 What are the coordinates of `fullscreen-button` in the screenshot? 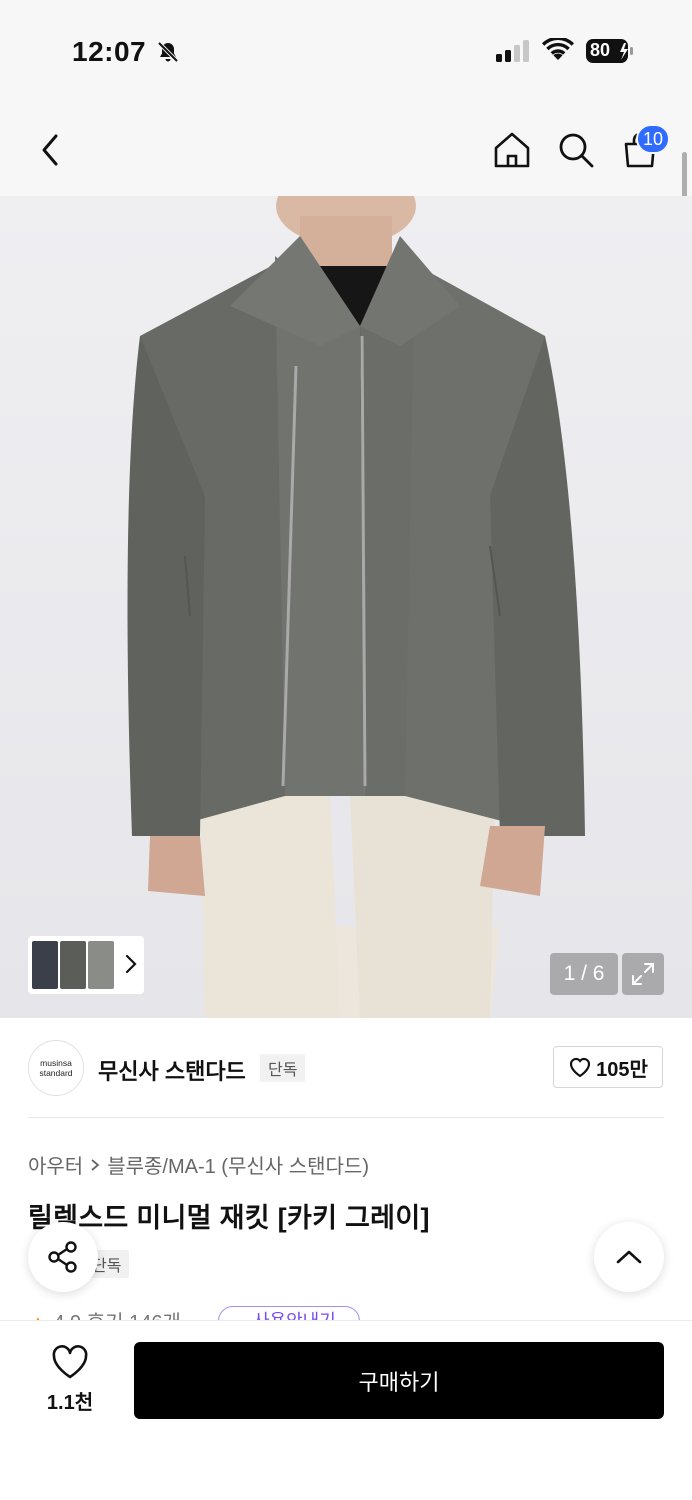 It's located at (643, 974).